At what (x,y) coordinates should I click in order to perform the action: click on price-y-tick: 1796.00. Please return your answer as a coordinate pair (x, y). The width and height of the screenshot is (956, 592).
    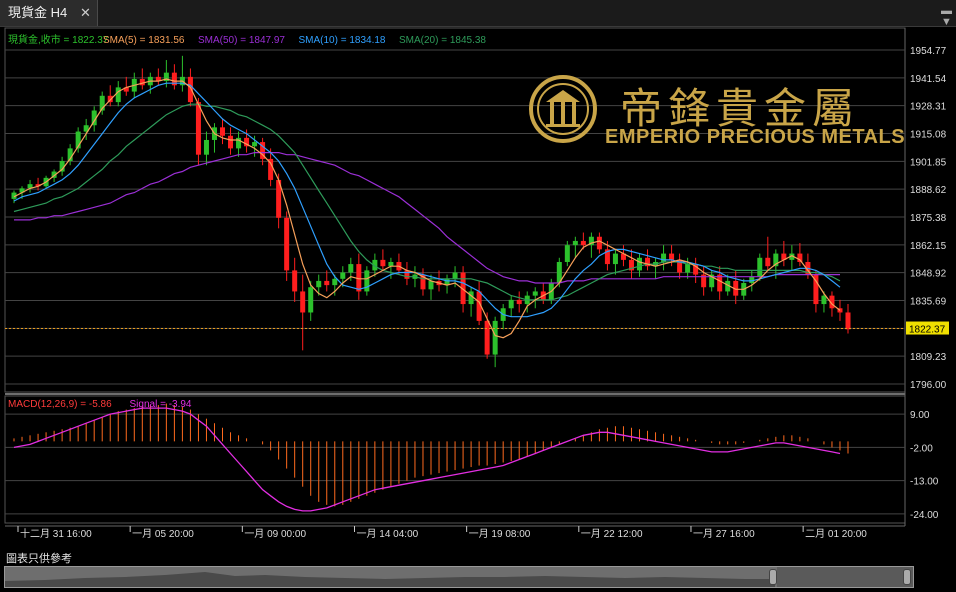
    Looking at the image, I should click on (928, 385).